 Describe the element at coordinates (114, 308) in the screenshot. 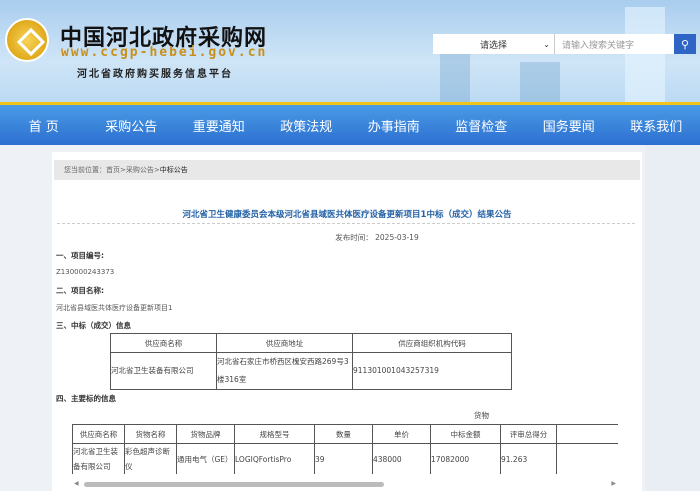

I see `project-name: 河北省县域医共体医疗设备更新项目1` at that location.